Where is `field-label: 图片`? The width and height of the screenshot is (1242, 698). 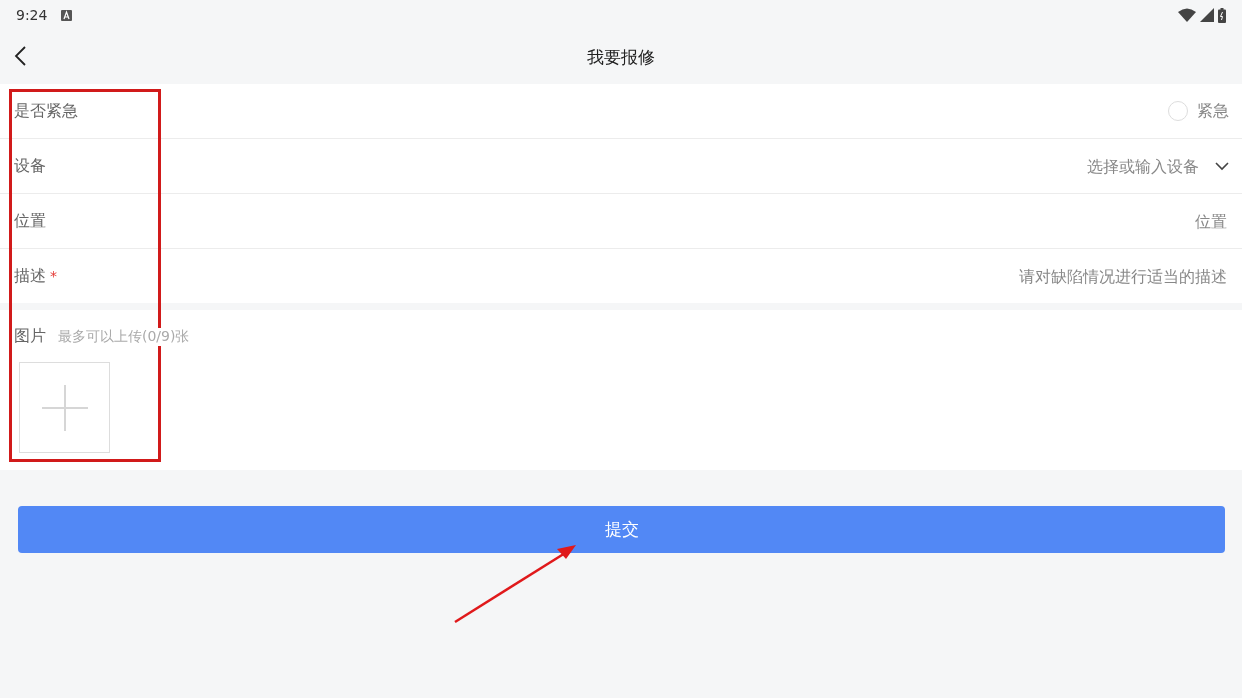 field-label: 图片 is located at coordinates (30, 336).